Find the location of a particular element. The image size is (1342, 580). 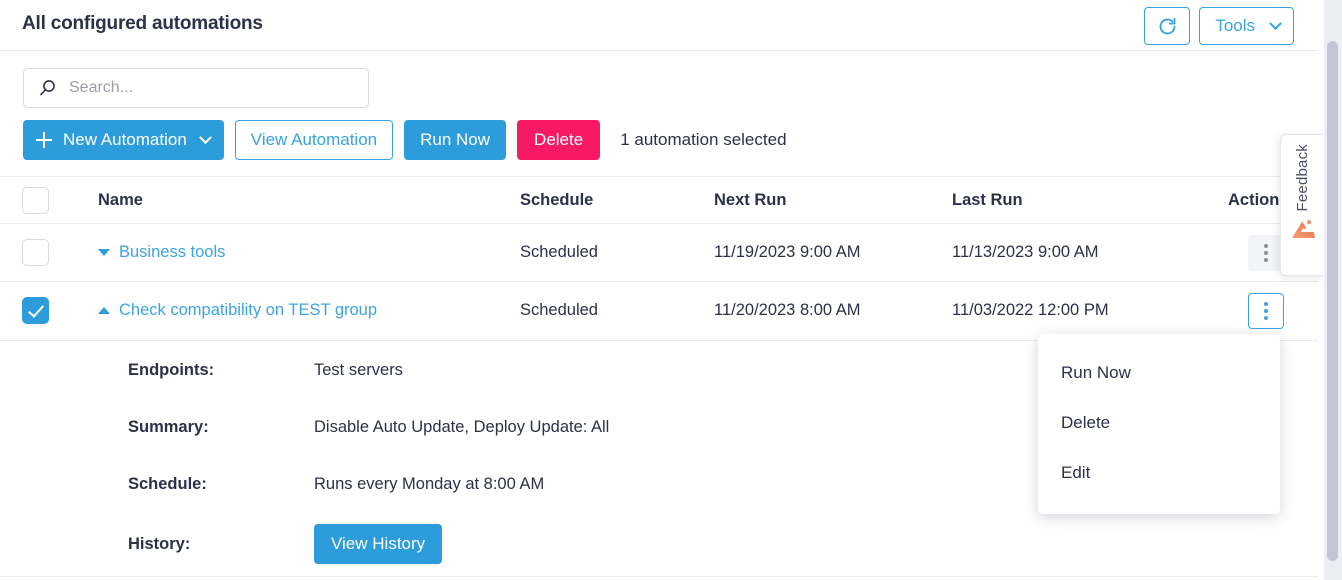

detail-row-history: History: View History is located at coordinates (285, 544).